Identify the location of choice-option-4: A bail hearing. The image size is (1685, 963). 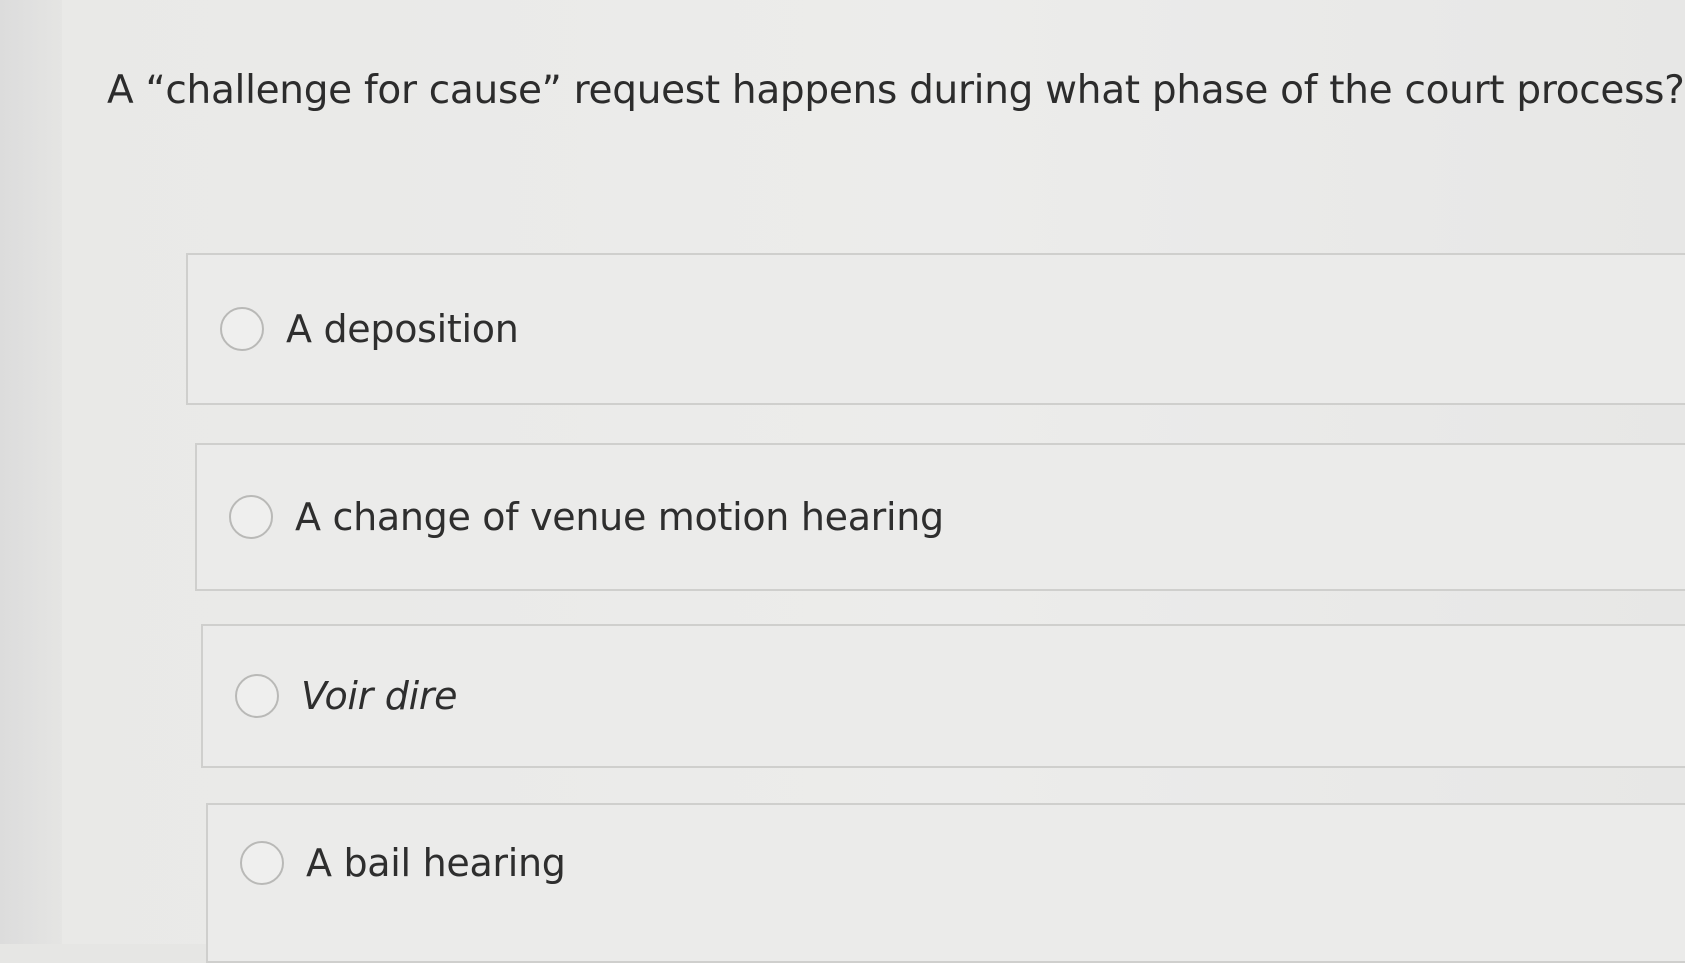
(945, 883).